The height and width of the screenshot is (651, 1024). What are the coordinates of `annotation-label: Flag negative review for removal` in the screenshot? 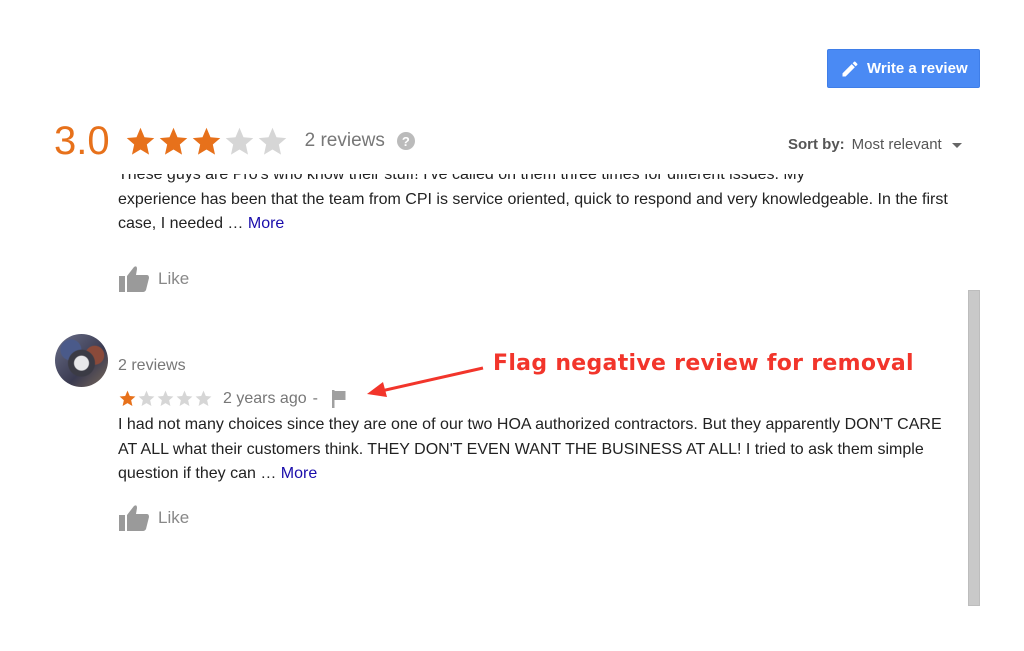 It's located at (703, 363).